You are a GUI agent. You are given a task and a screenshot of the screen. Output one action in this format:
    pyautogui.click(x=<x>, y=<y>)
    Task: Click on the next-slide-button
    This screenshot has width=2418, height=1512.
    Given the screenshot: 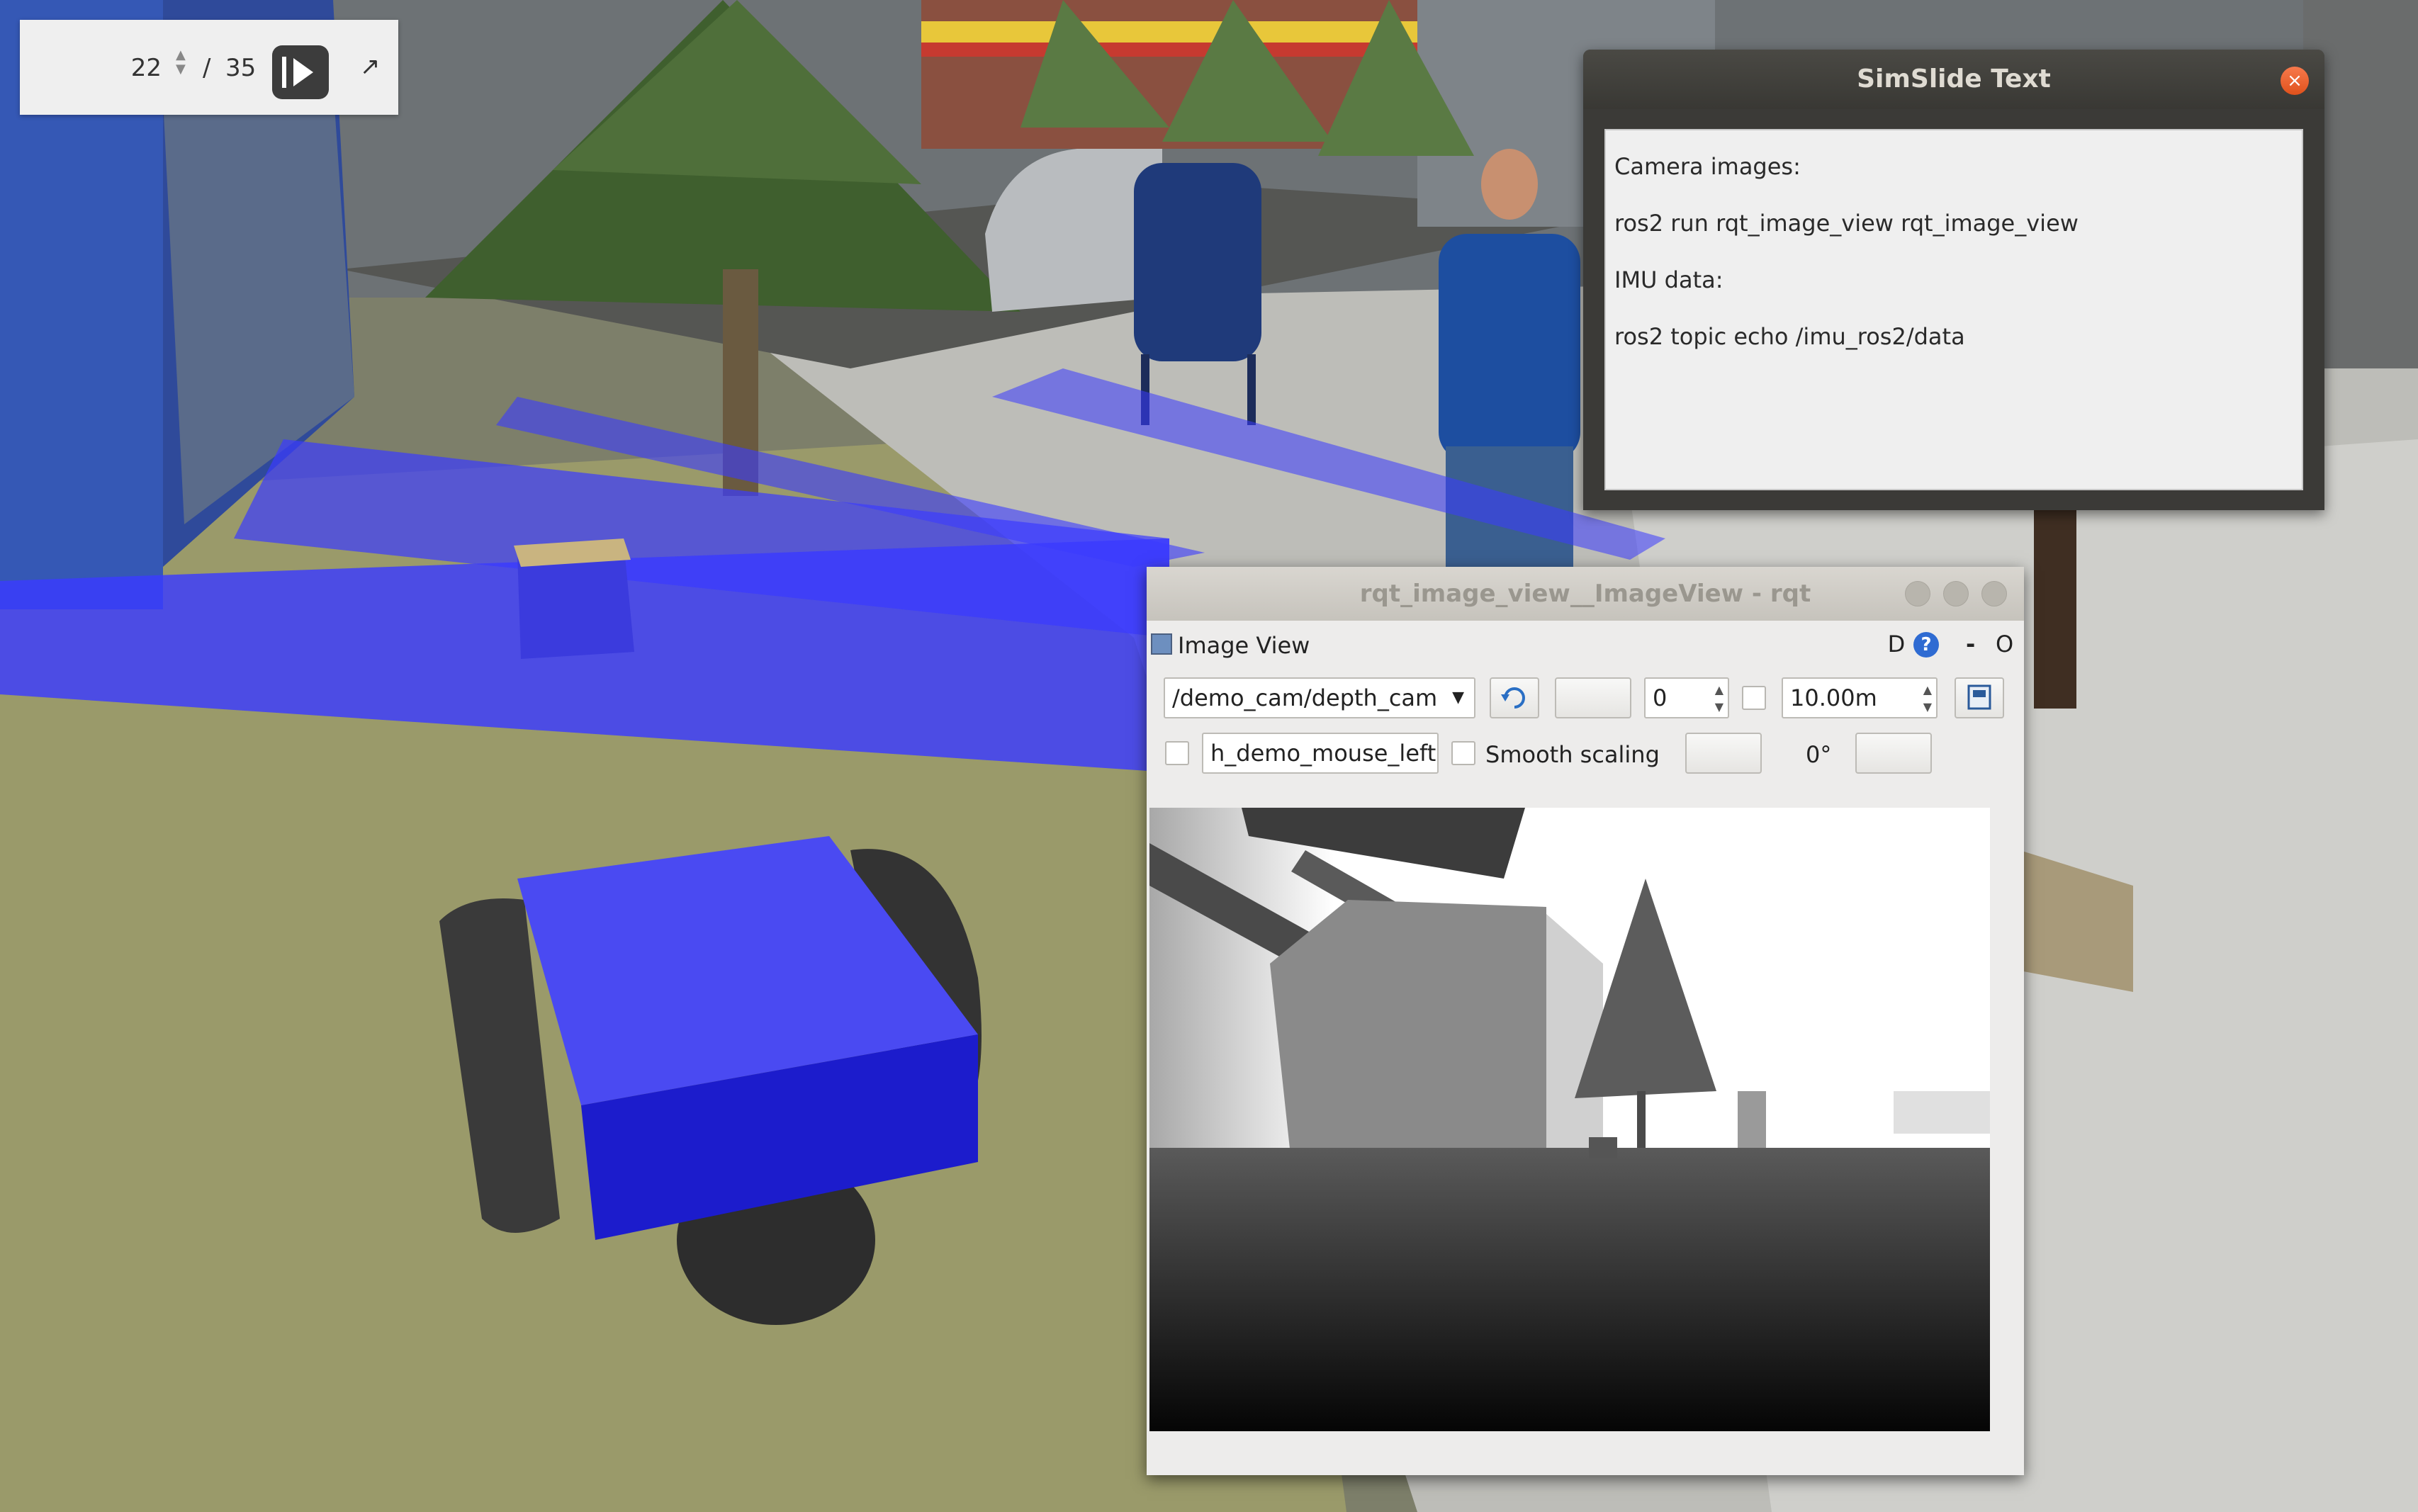 What is the action you would take?
    pyautogui.click(x=300, y=72)
    